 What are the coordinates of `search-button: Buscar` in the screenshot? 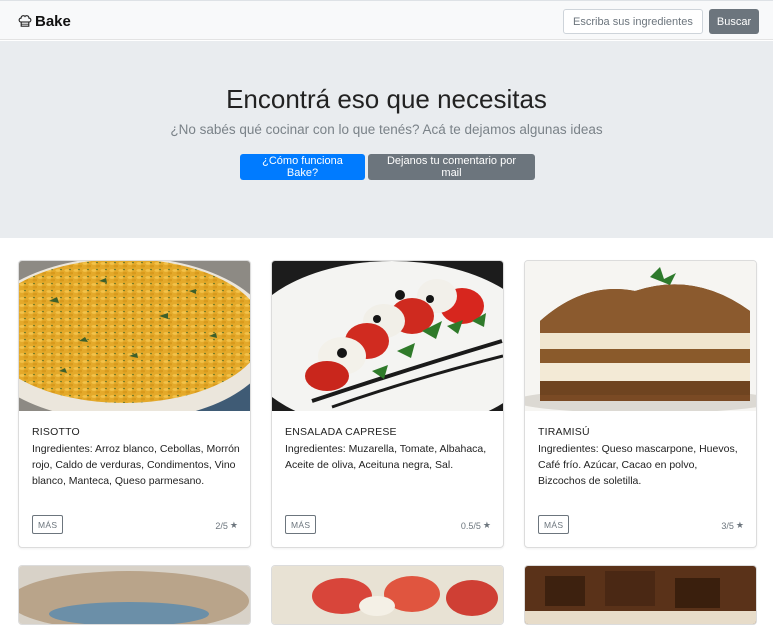 It's located at (734, 21).